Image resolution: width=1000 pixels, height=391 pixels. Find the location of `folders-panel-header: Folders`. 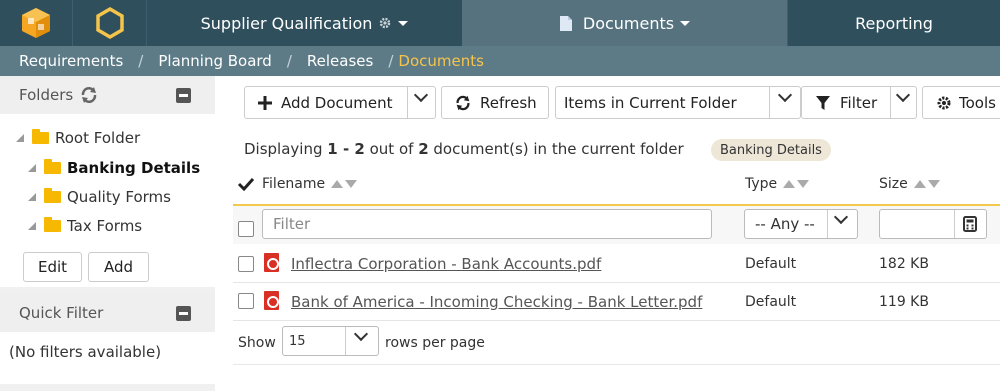

folders-panel-header: Folders is located at coordinates (107, 95).